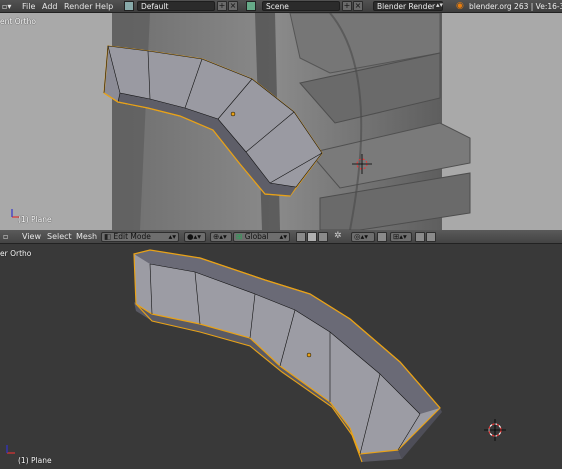  What do you see at coordinates (495, 430) in the screenshot?
I see `3d-cursor-icon` at bounding box center [495, 430].